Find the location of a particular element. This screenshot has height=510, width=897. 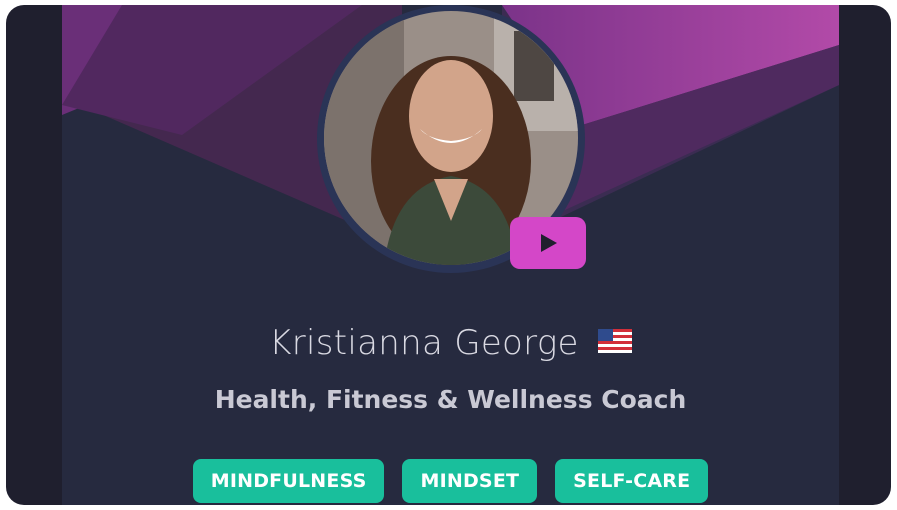

tag-mindset: MINDSET is located at coordinates (470, 481).